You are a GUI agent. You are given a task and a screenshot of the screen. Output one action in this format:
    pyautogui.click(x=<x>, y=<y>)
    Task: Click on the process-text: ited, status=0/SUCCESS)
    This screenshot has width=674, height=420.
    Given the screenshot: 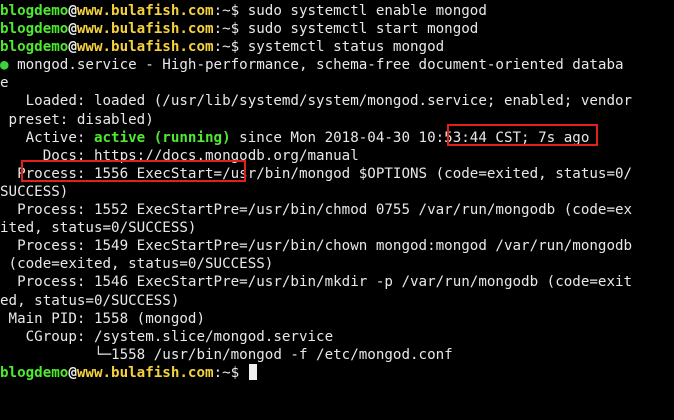 What is the action you would take?
    pyautogui.click(x=98, y=228)
    